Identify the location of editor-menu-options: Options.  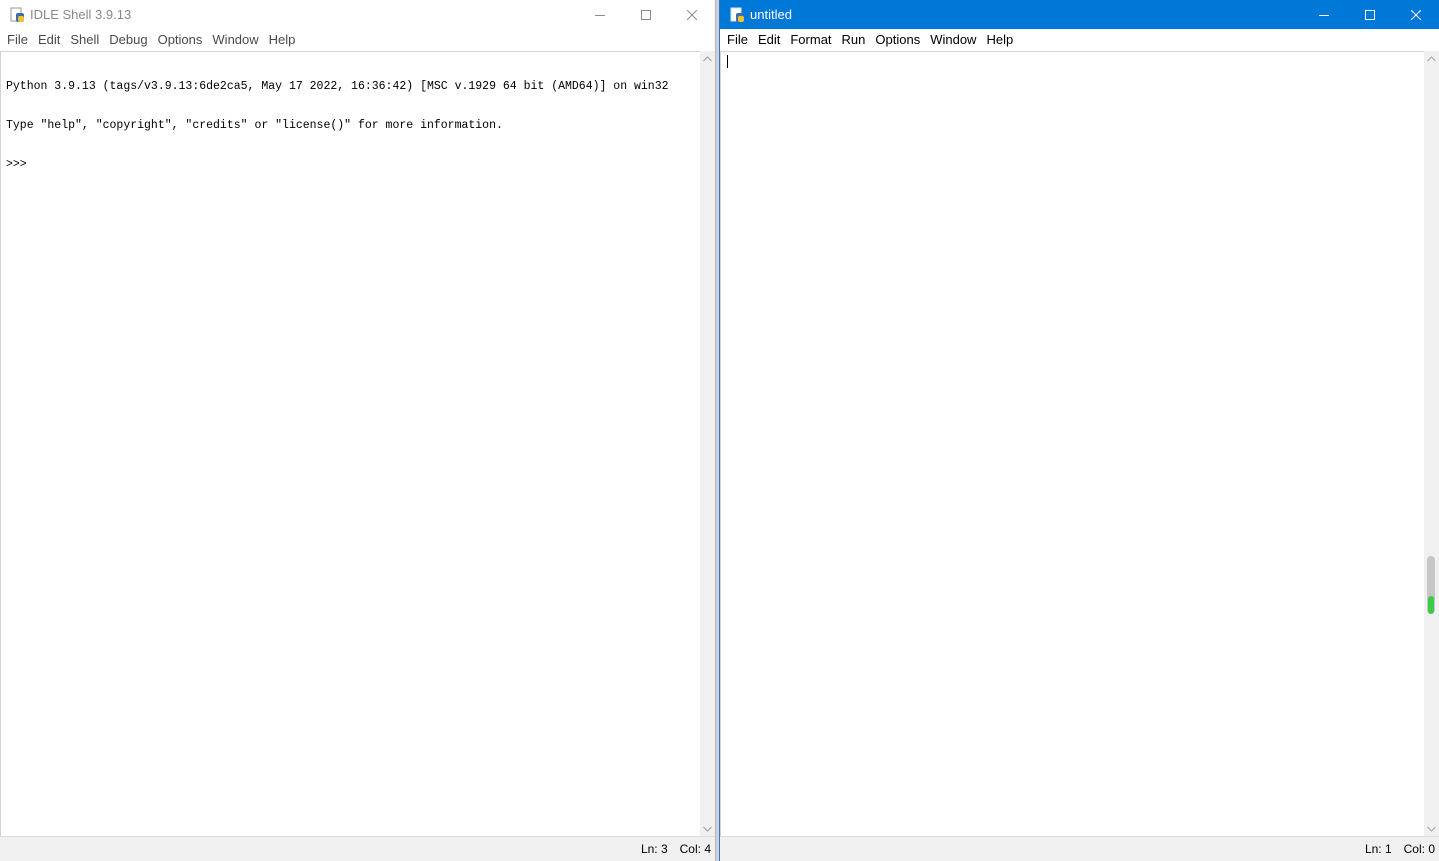
(897, 39).